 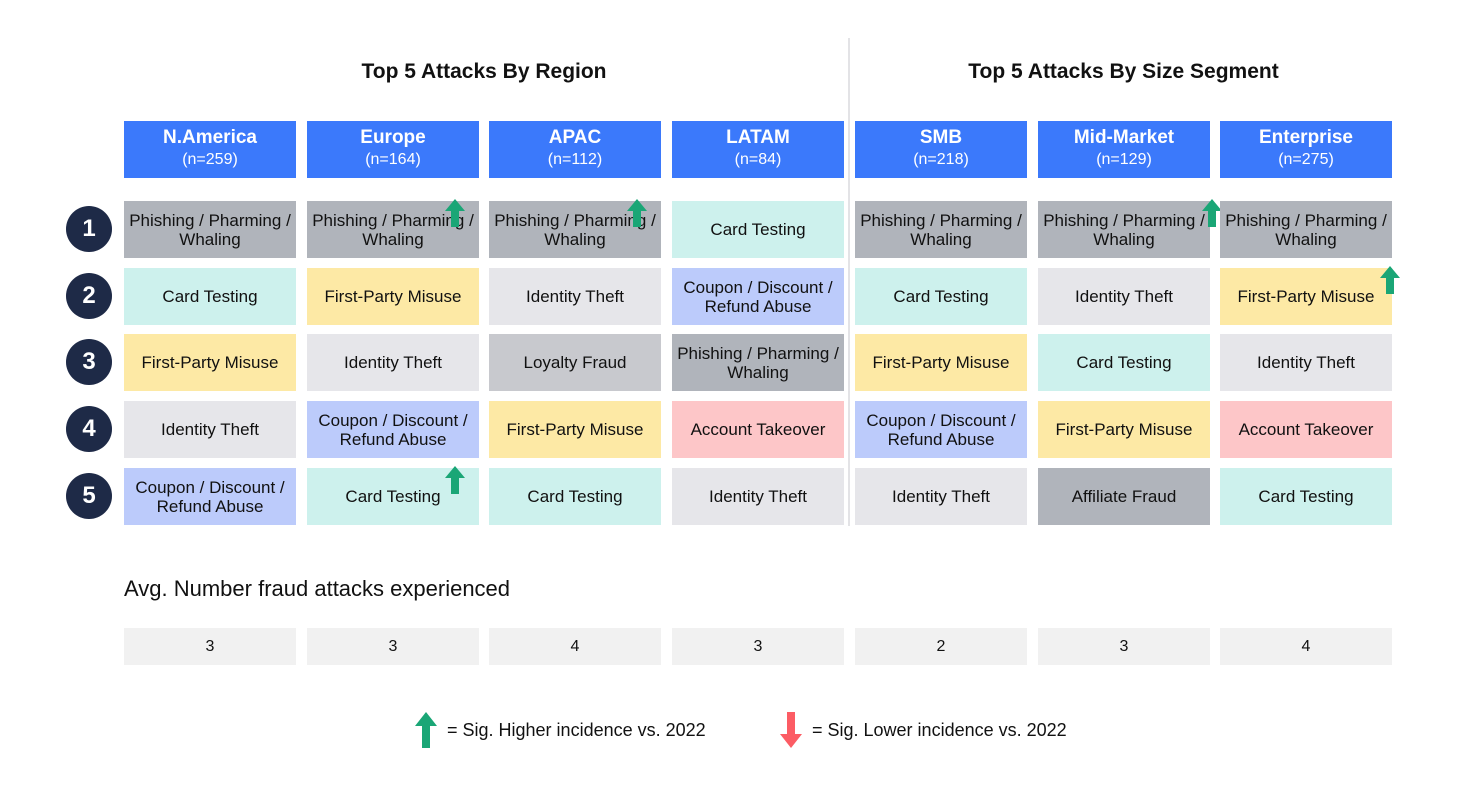 I want to click on sample-size: (n=259), so click(x=210, y=159).